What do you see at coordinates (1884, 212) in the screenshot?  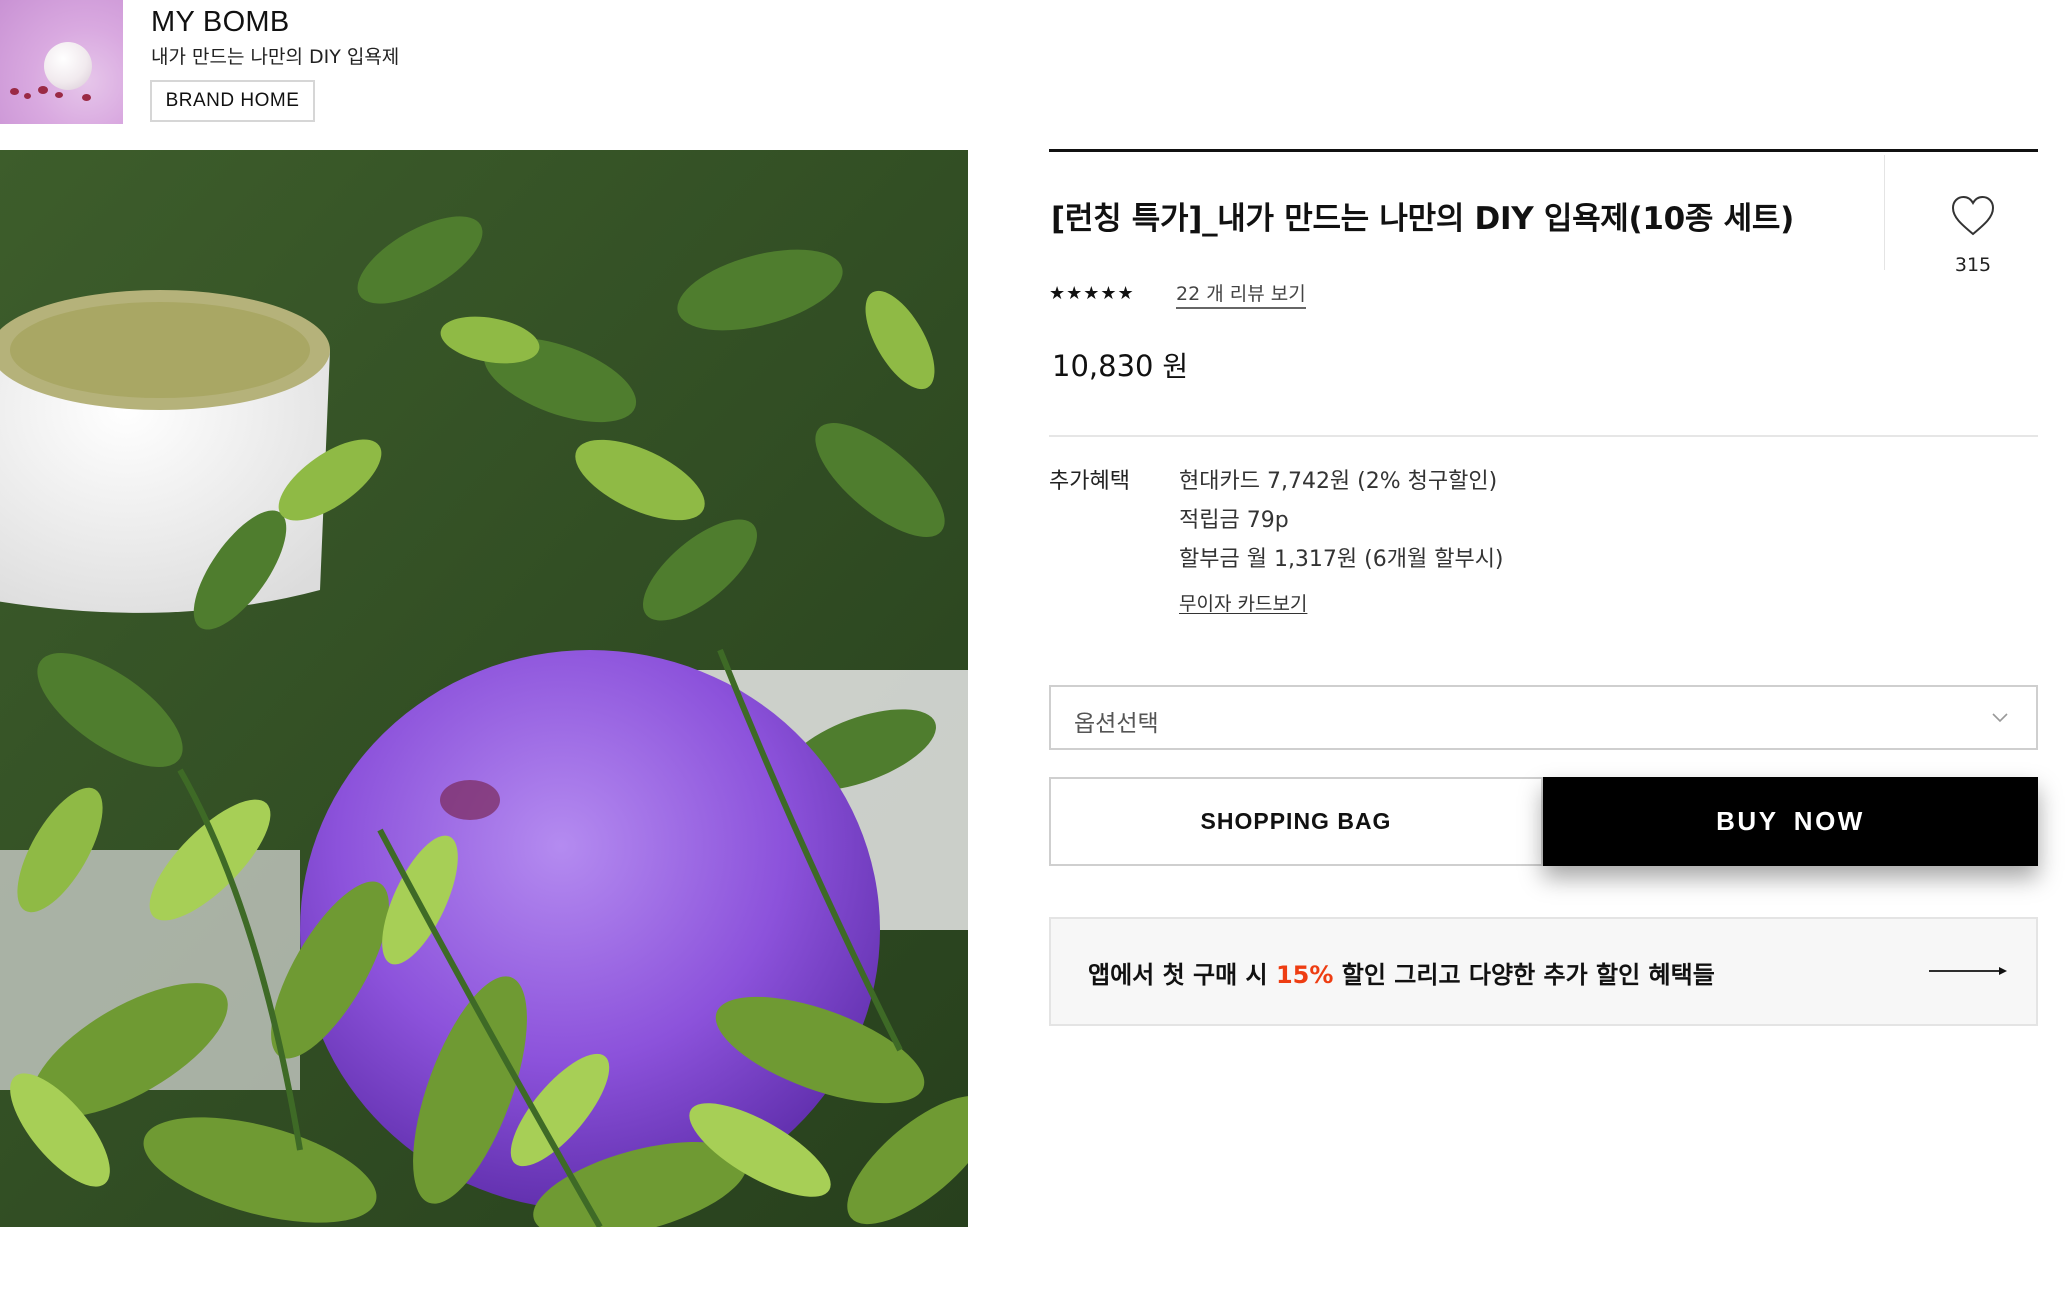 I see `wishlist-divider` at bounding box center [1884, 212].